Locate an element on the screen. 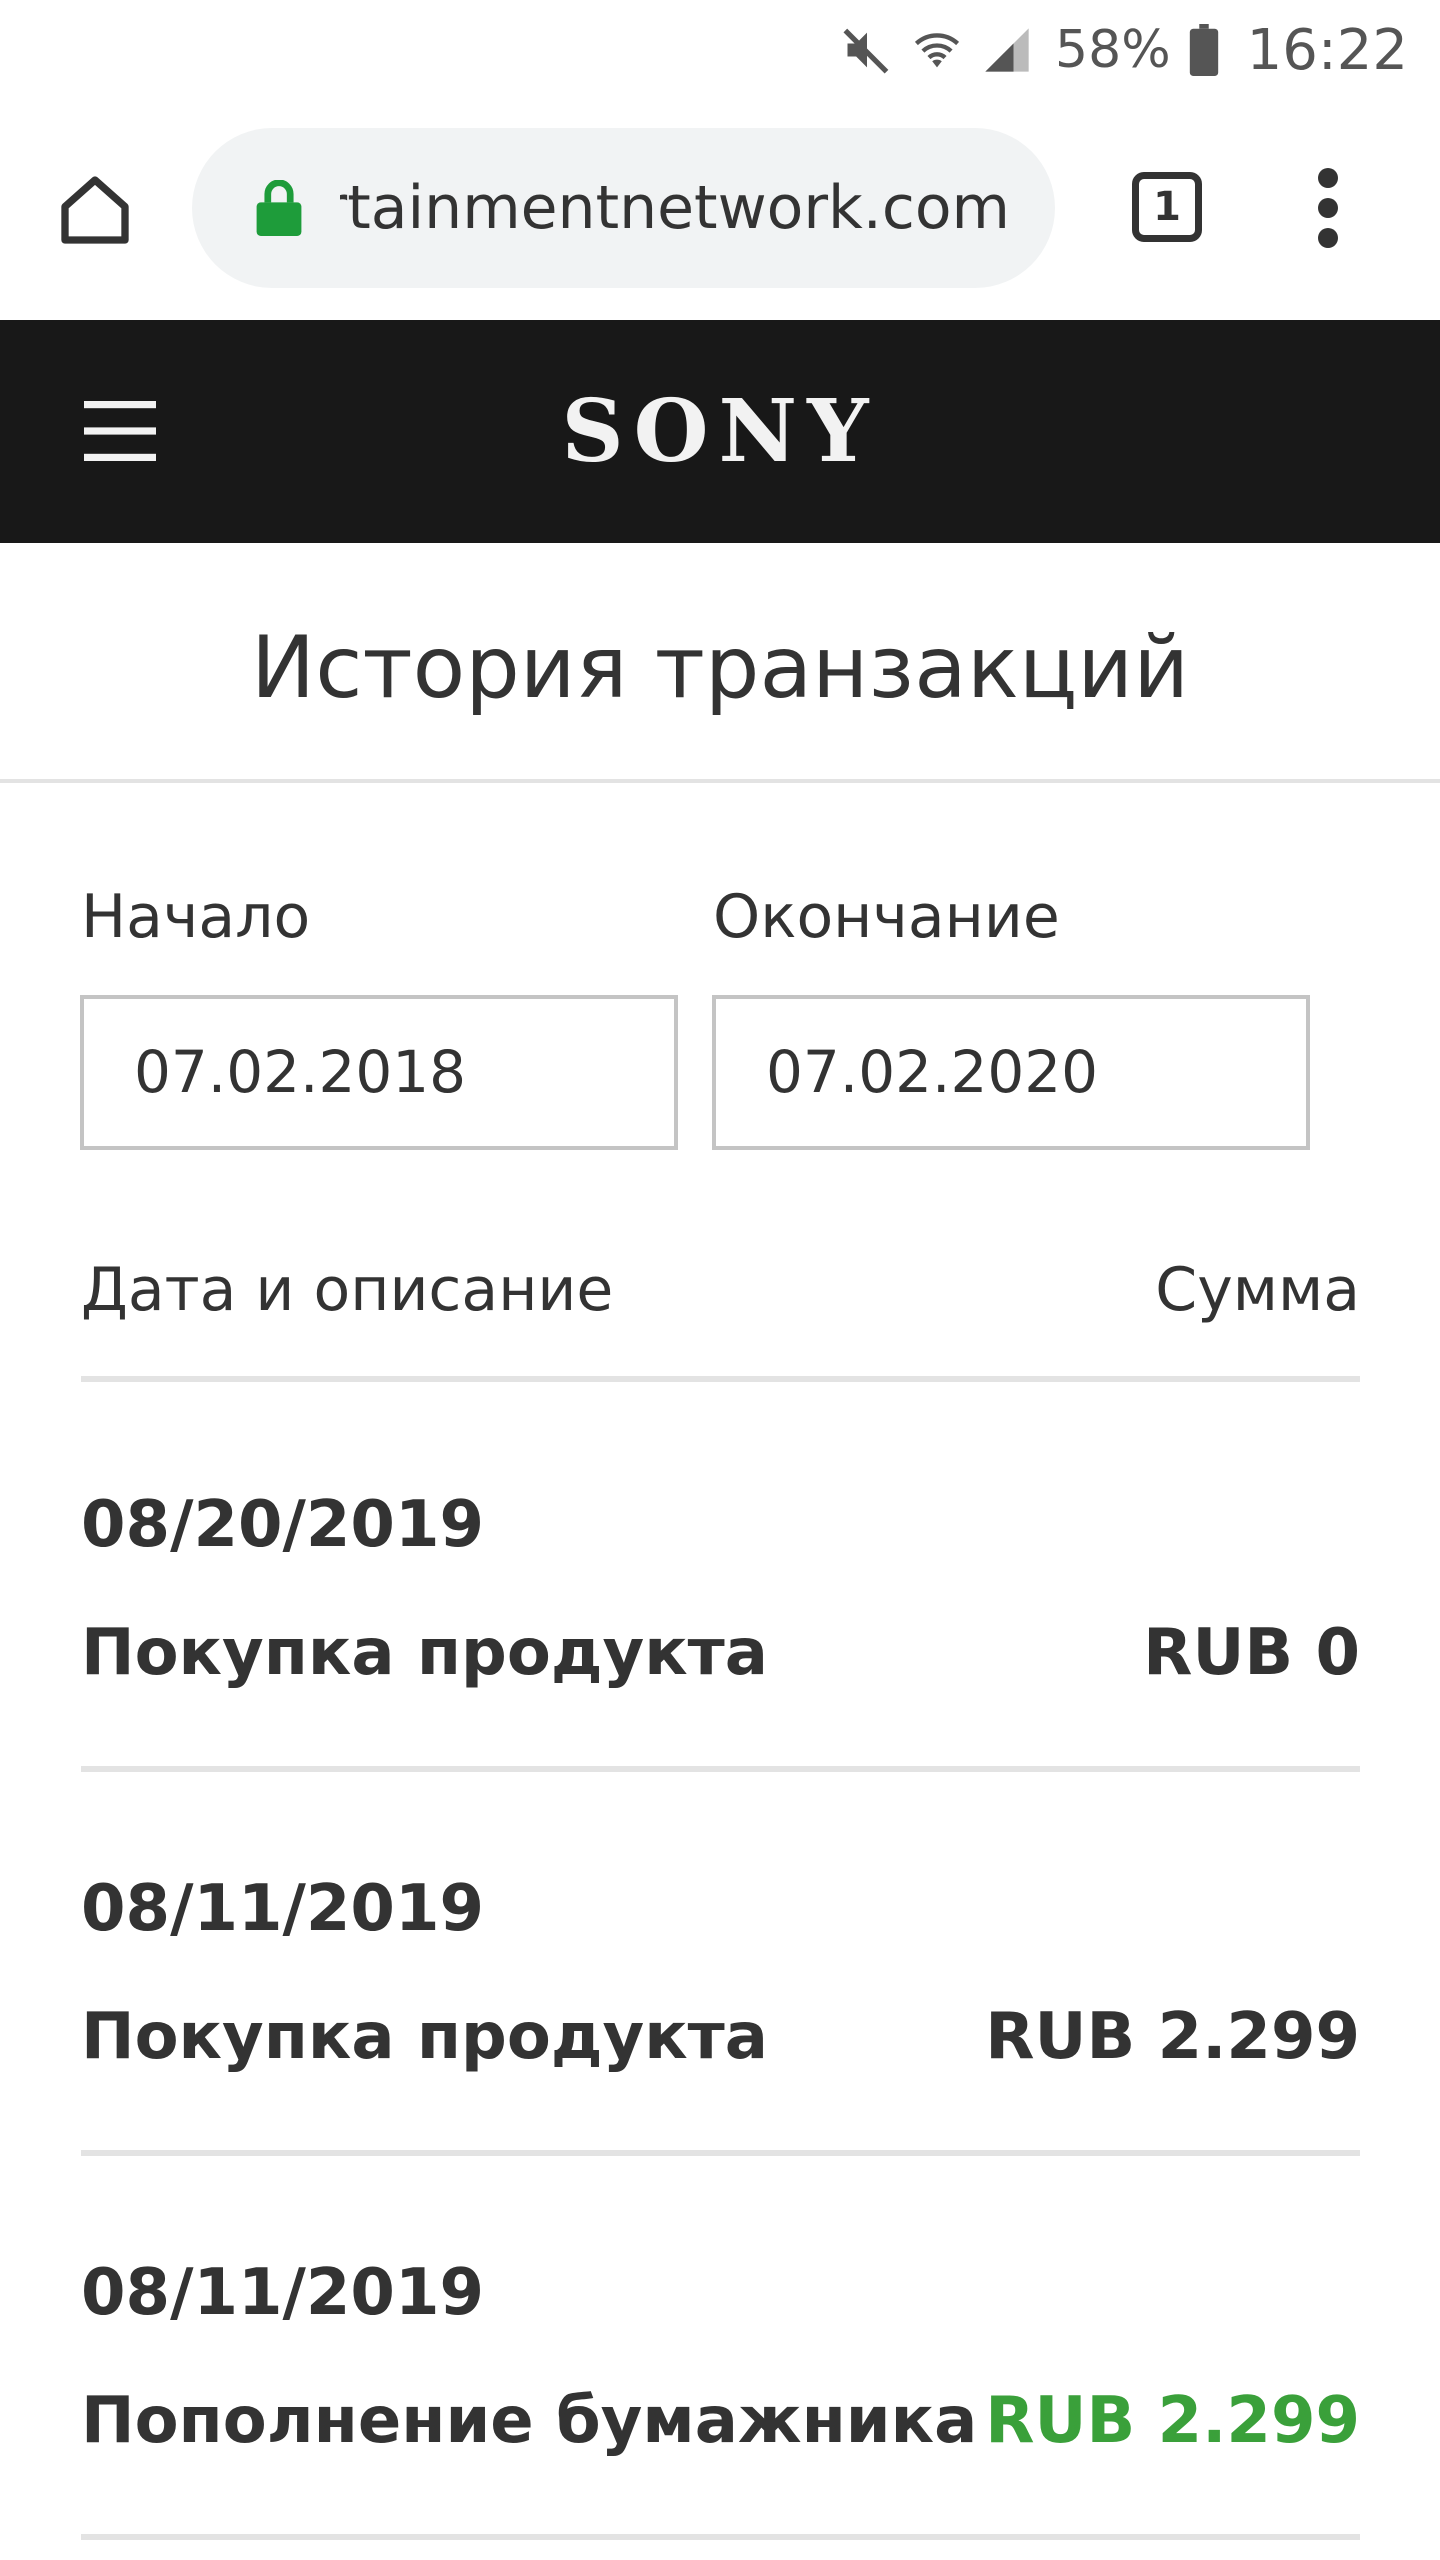  battery-icon is located at coordinates (1203, 50).